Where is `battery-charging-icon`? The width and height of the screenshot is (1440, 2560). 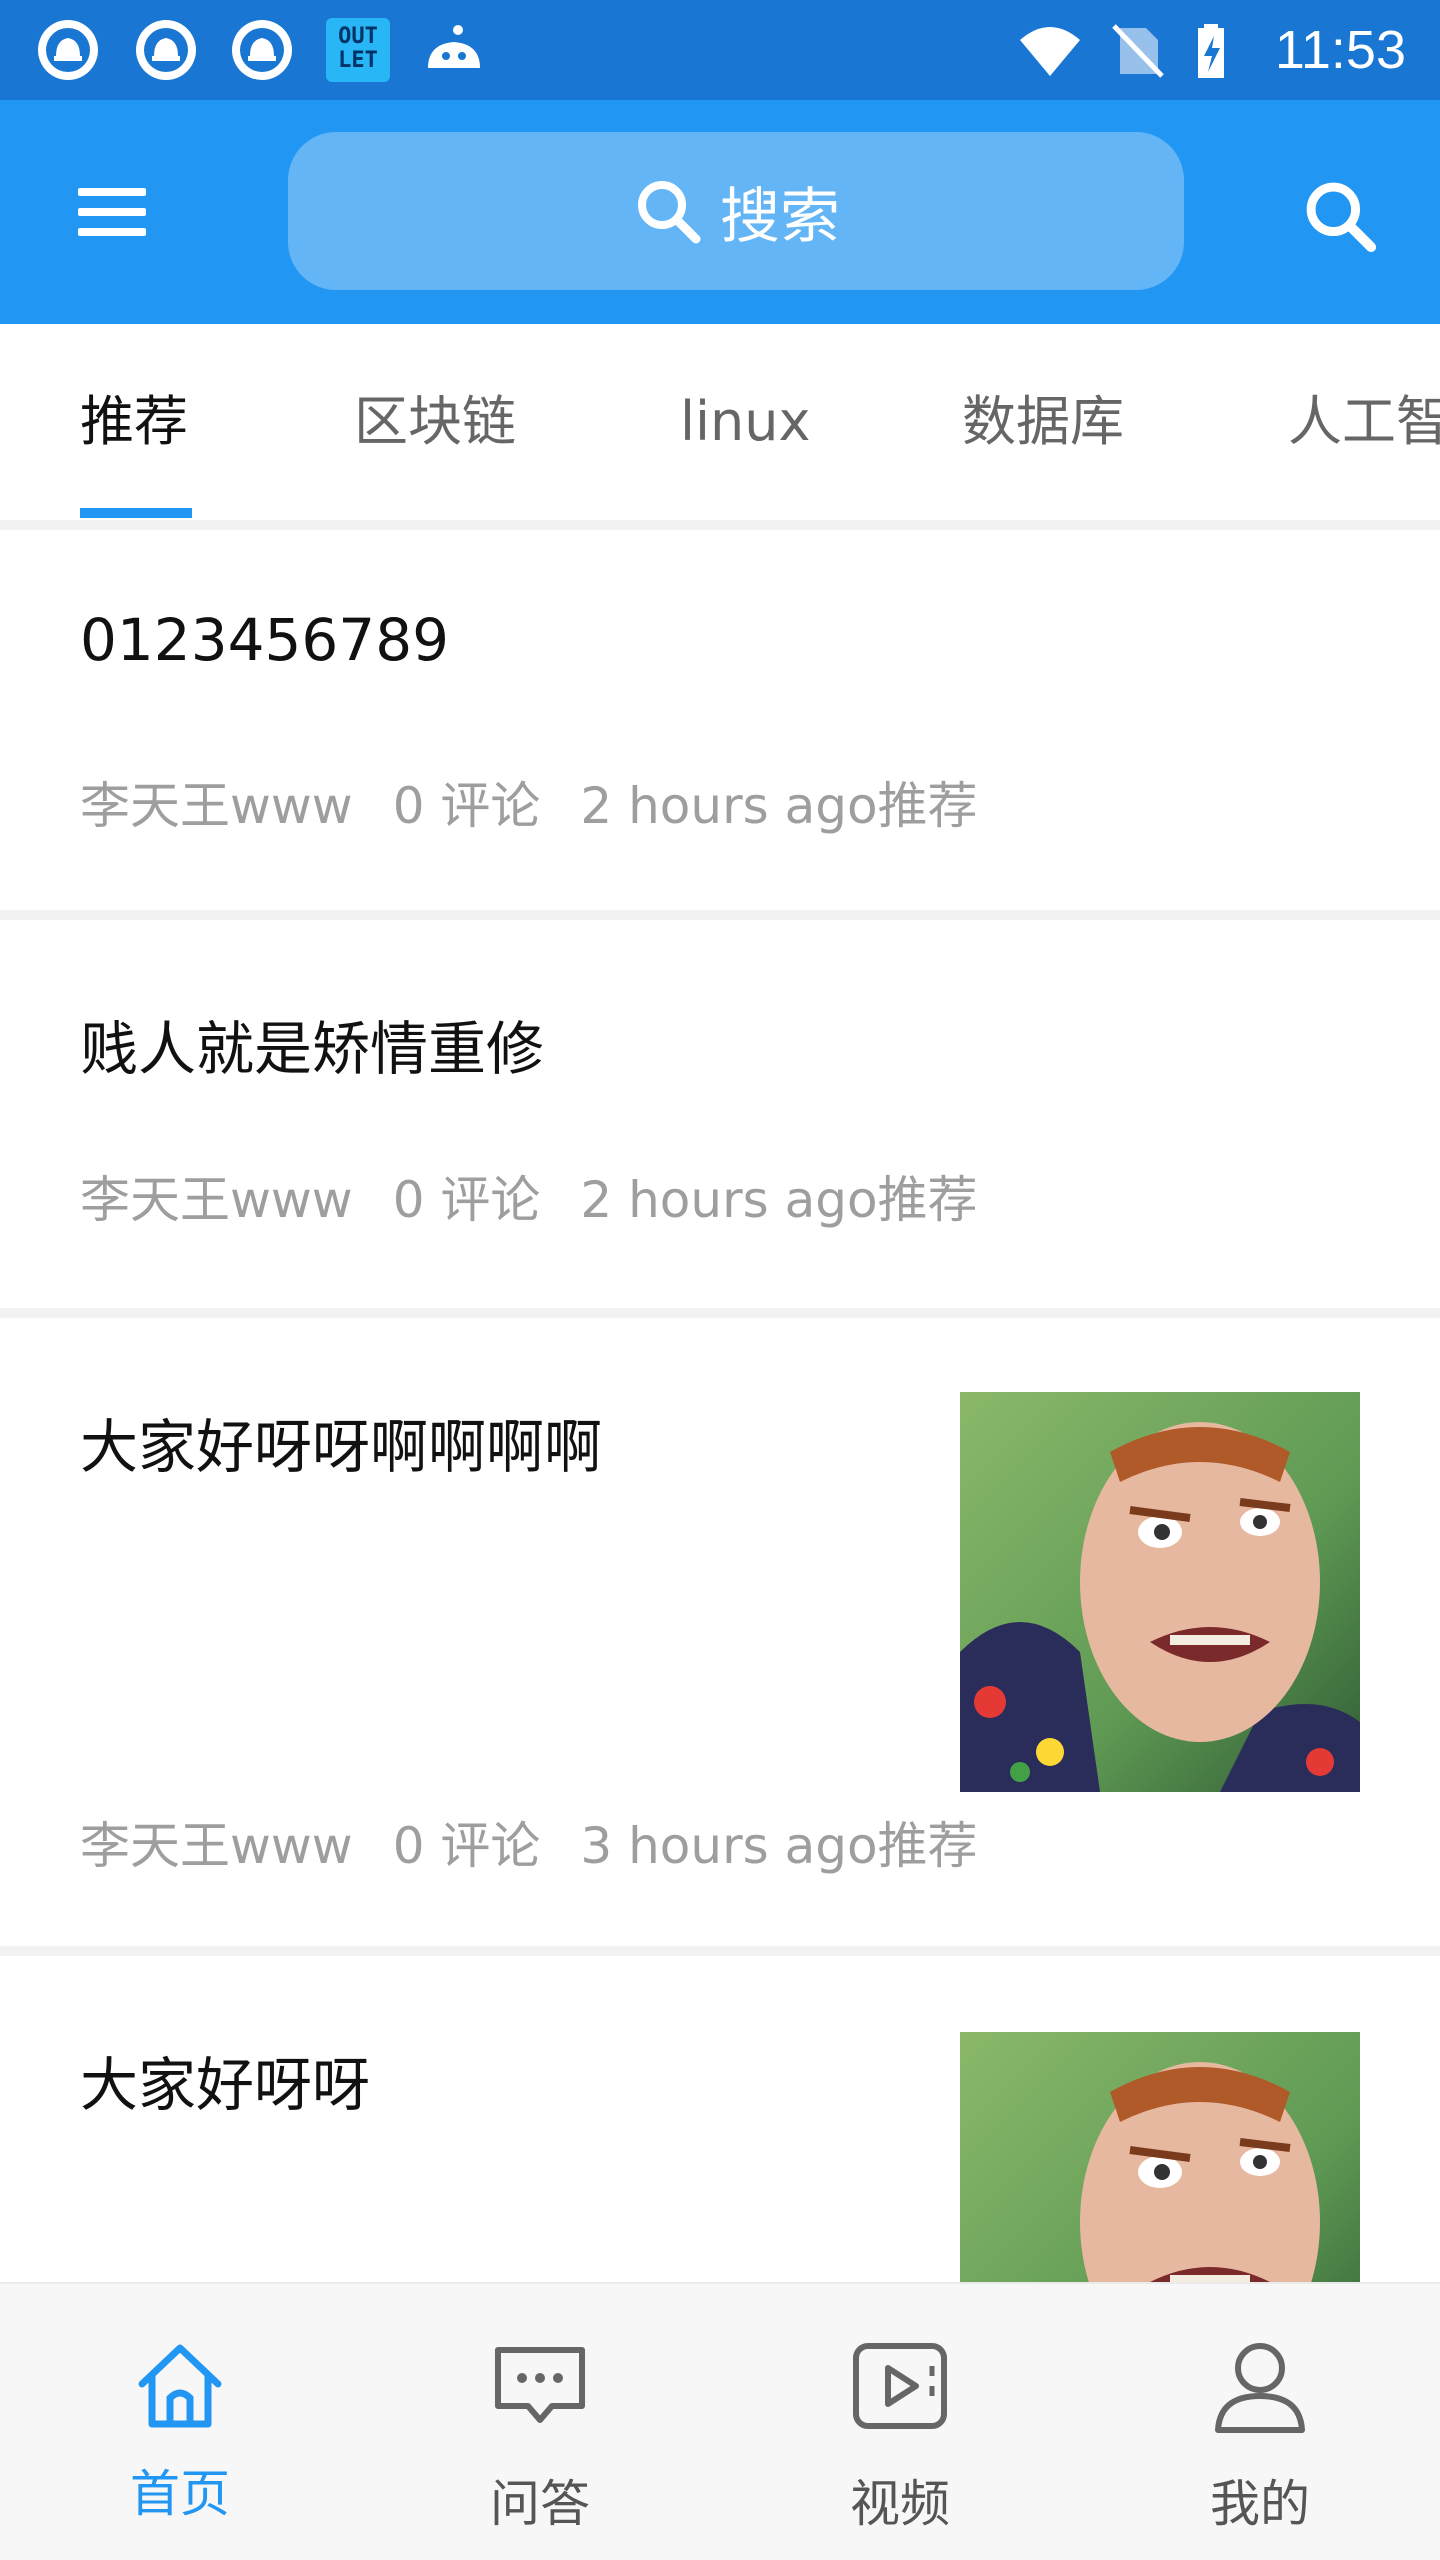 battery-charging-icon is located at coordinates (1211, 51).